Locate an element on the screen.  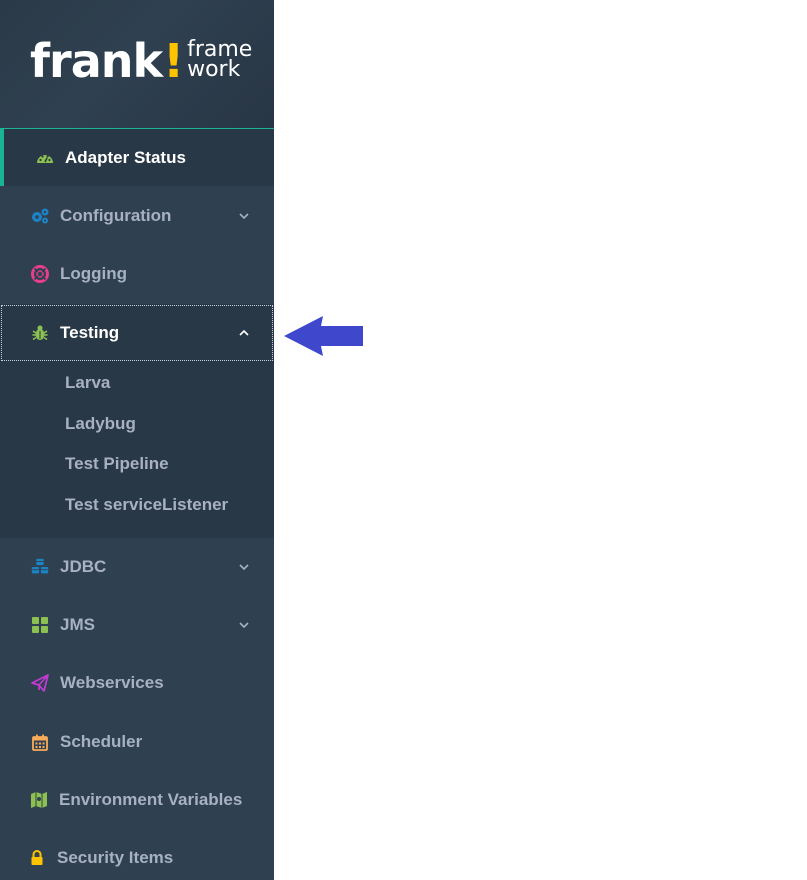
sidebar-item-label: Configuration is located at coordinates (116, 215).